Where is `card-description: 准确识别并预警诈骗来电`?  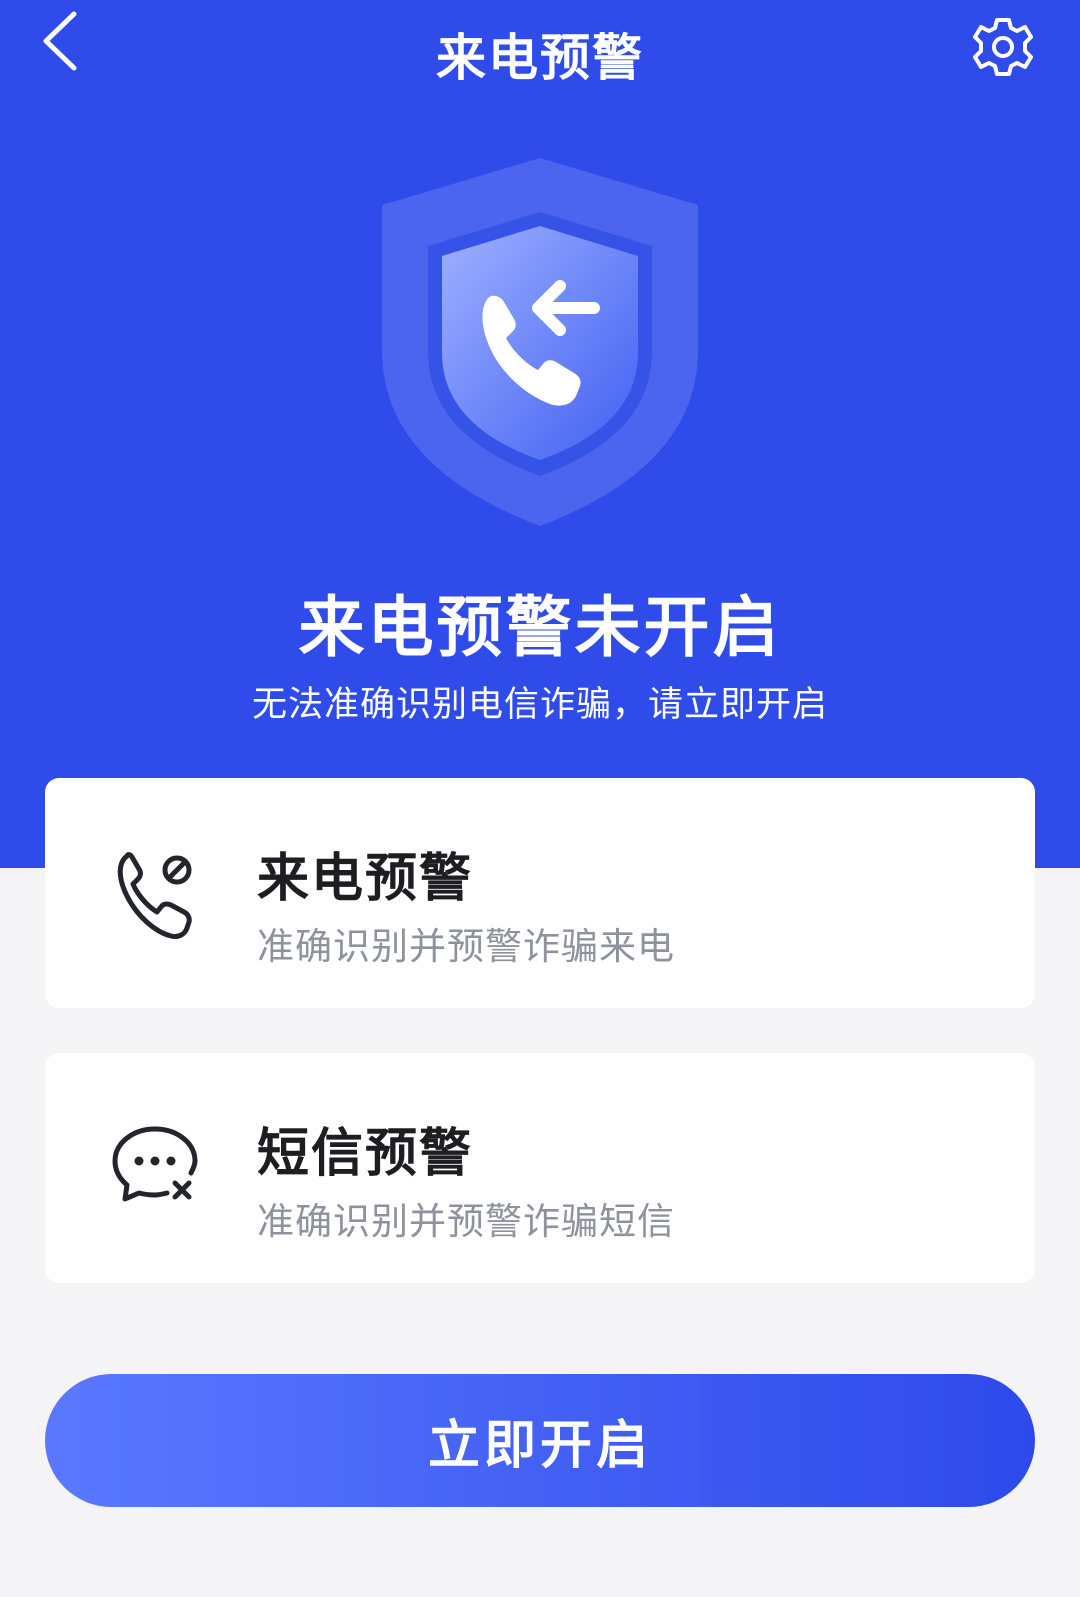
card-description: 准确识别并预警诈骗来电 is located at coordinates (466, 946).